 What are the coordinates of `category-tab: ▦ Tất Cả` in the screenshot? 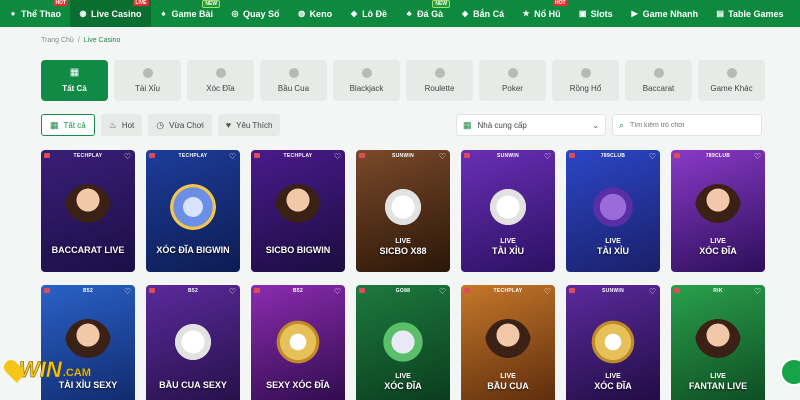 It's located at (74, 80).